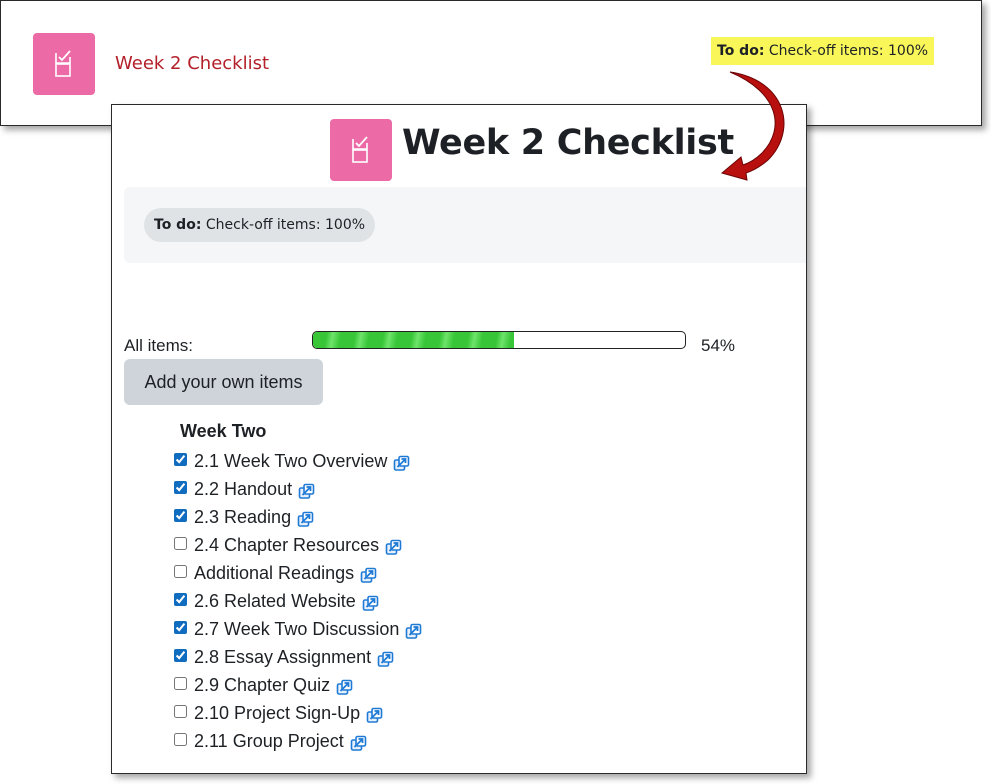 Image resolution: width=991 pixels, height=784 pixels. I want to click on item-label: 2.3 Reading, so click(243, 516).